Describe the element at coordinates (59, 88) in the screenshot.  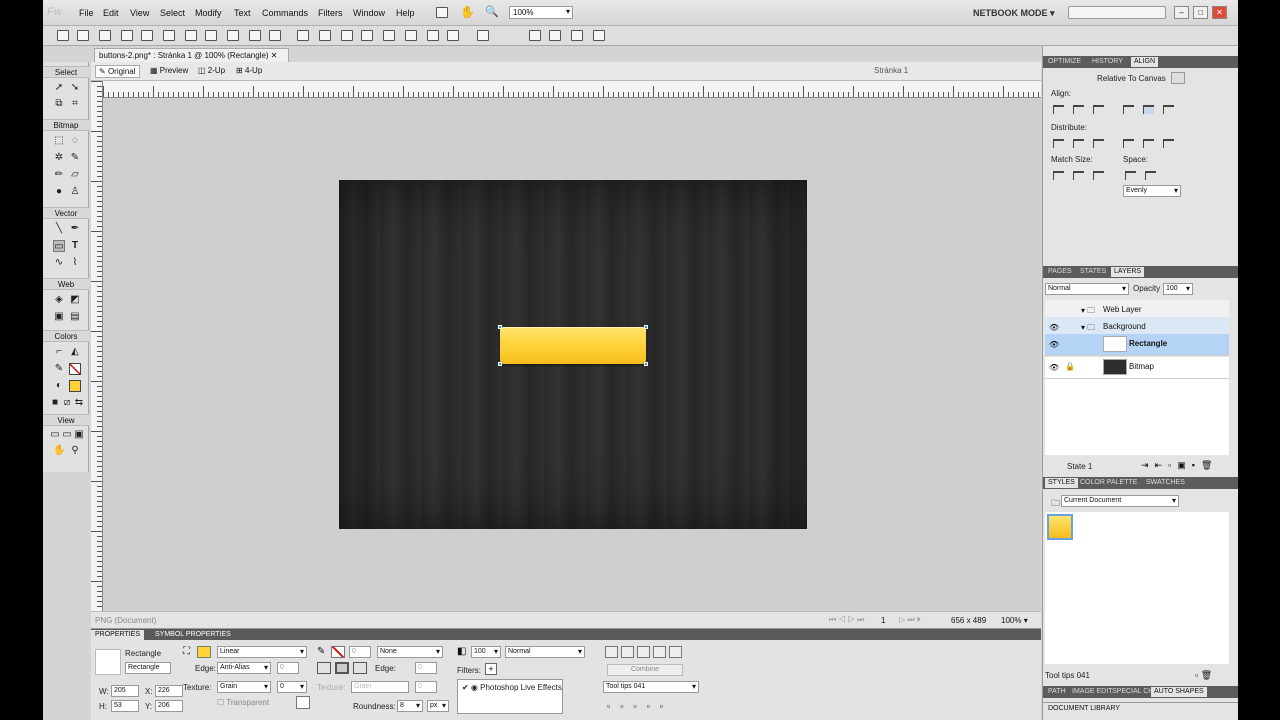
I see `pointer-tool-icon: ➚` at that location.